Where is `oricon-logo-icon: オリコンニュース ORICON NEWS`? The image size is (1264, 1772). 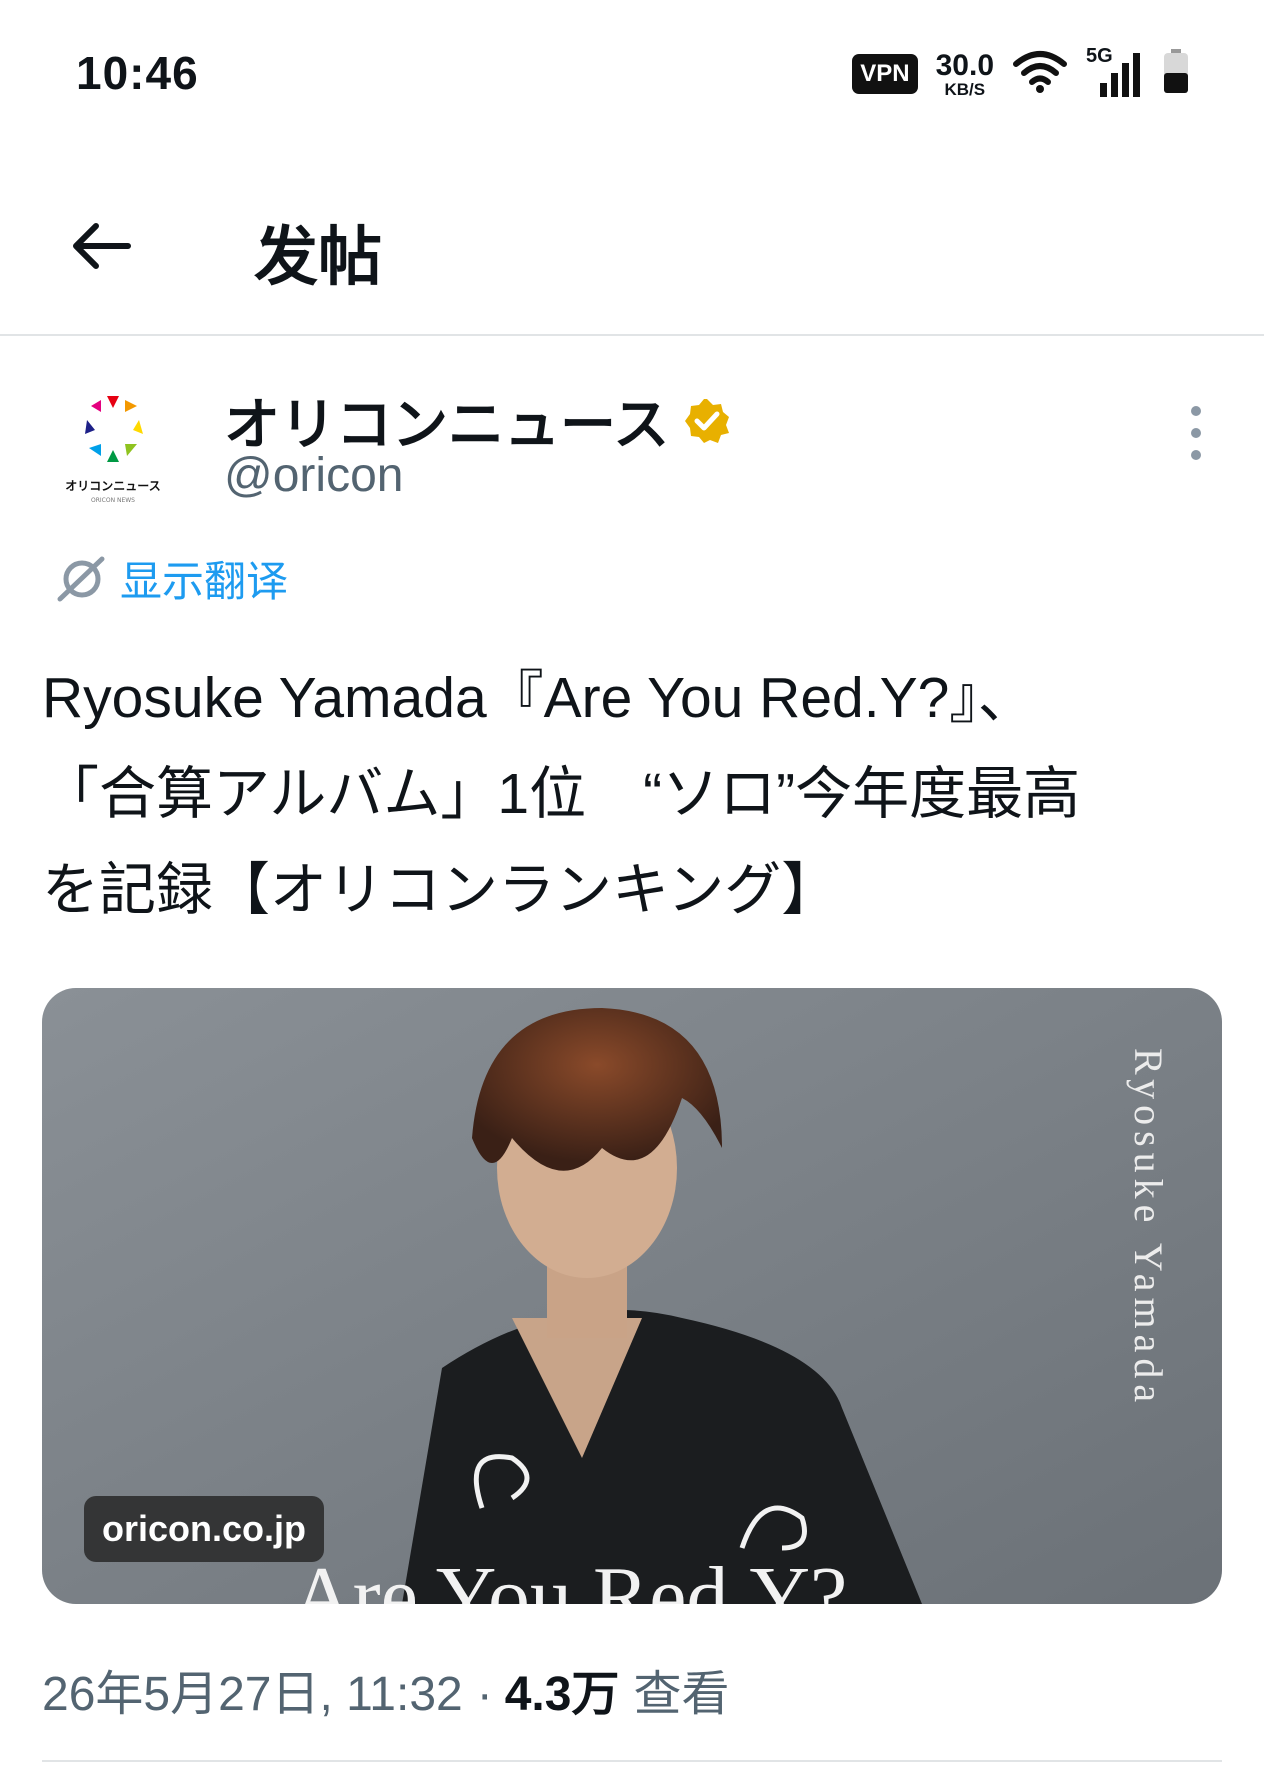
oricon-logo-icon: オリコンニュース ORICON NEWS is located at coordinates (113, 450).